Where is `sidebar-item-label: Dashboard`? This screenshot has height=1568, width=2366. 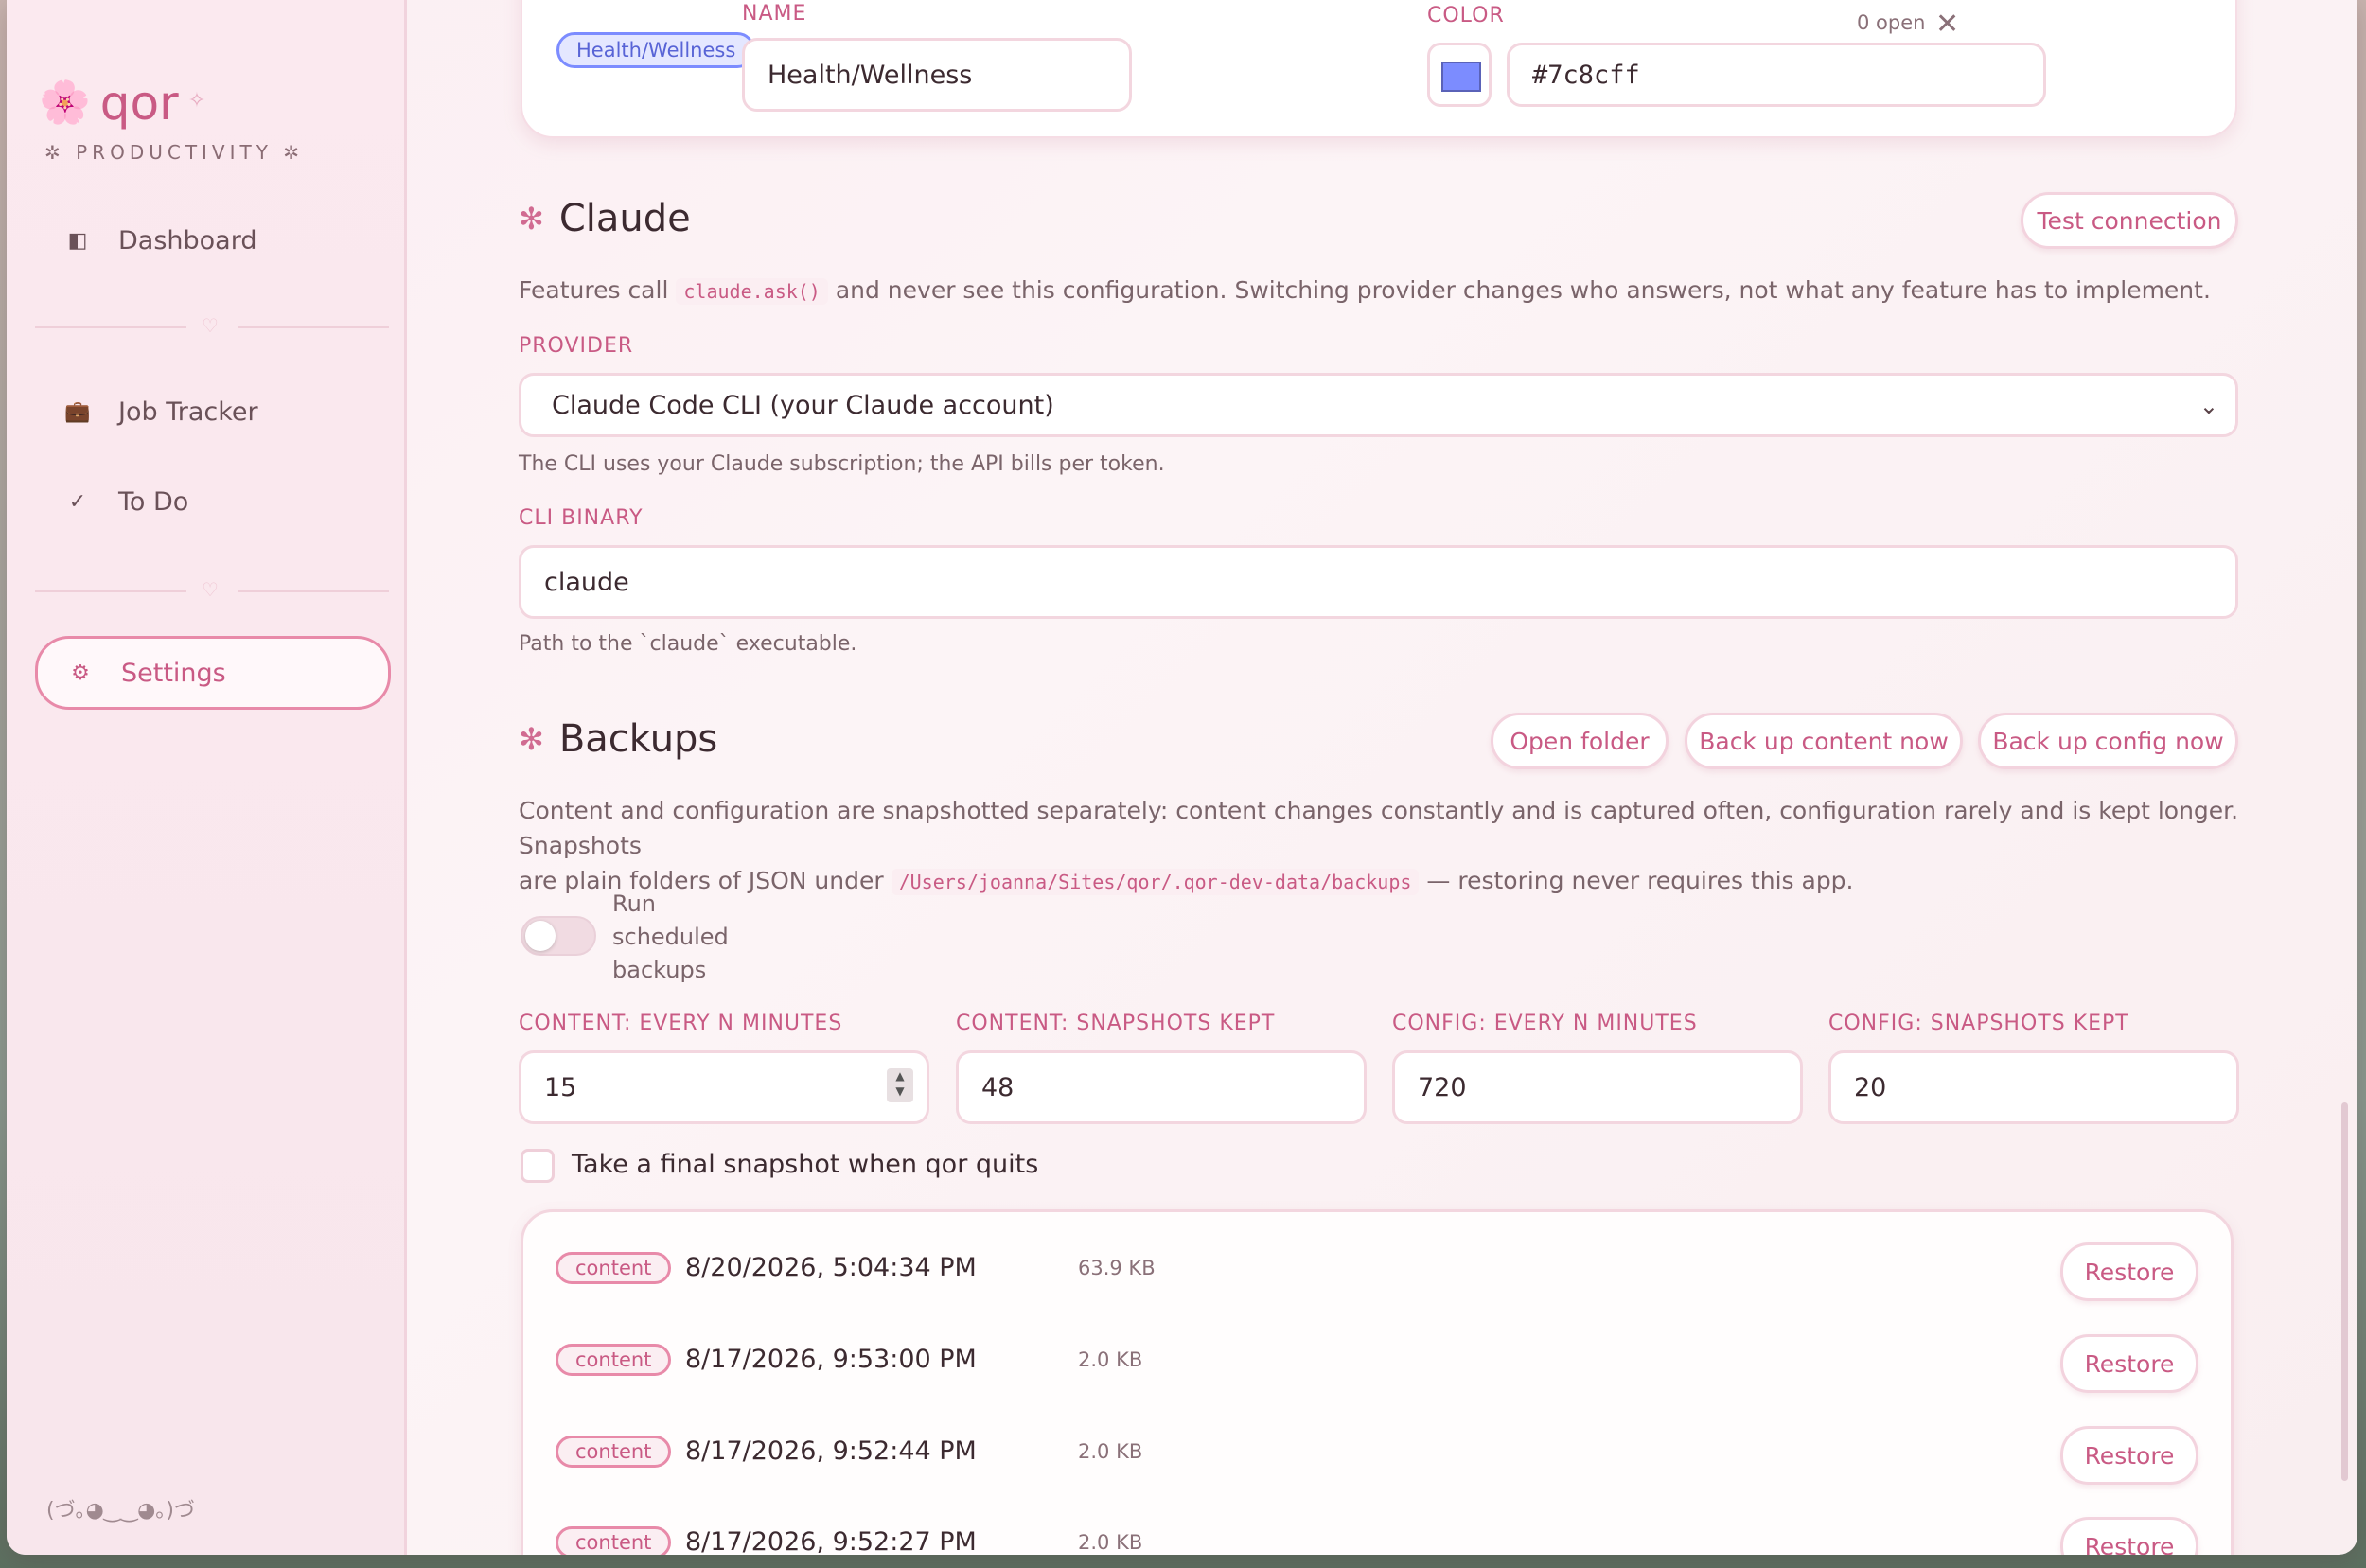
sidebar-item-label: Dashboard is located at coordinates (187, 240).